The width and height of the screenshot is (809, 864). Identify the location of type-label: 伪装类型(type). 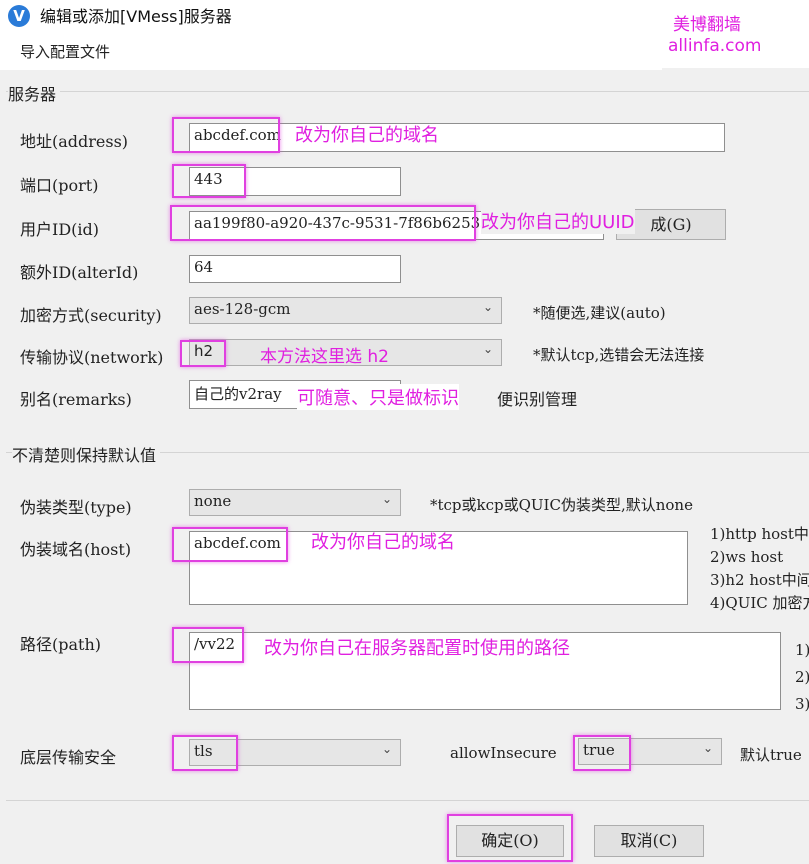
(76, 507).